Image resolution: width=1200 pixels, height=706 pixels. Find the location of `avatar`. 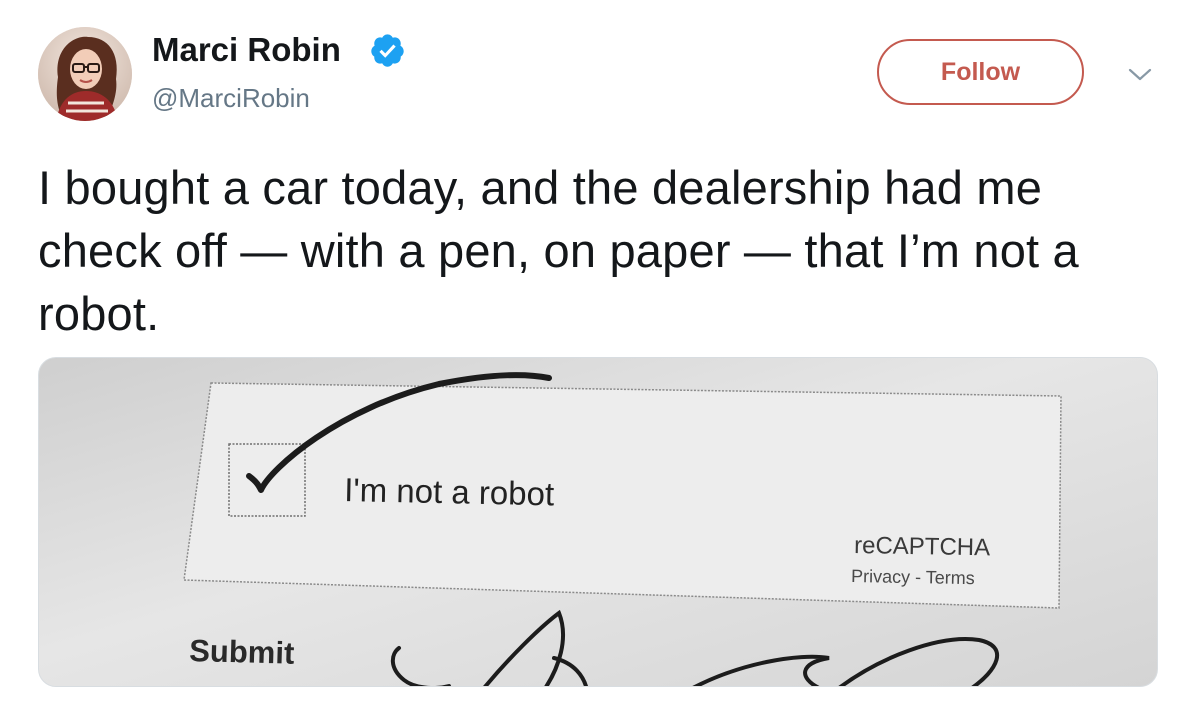

avatar is located at coordinates (85, 74).